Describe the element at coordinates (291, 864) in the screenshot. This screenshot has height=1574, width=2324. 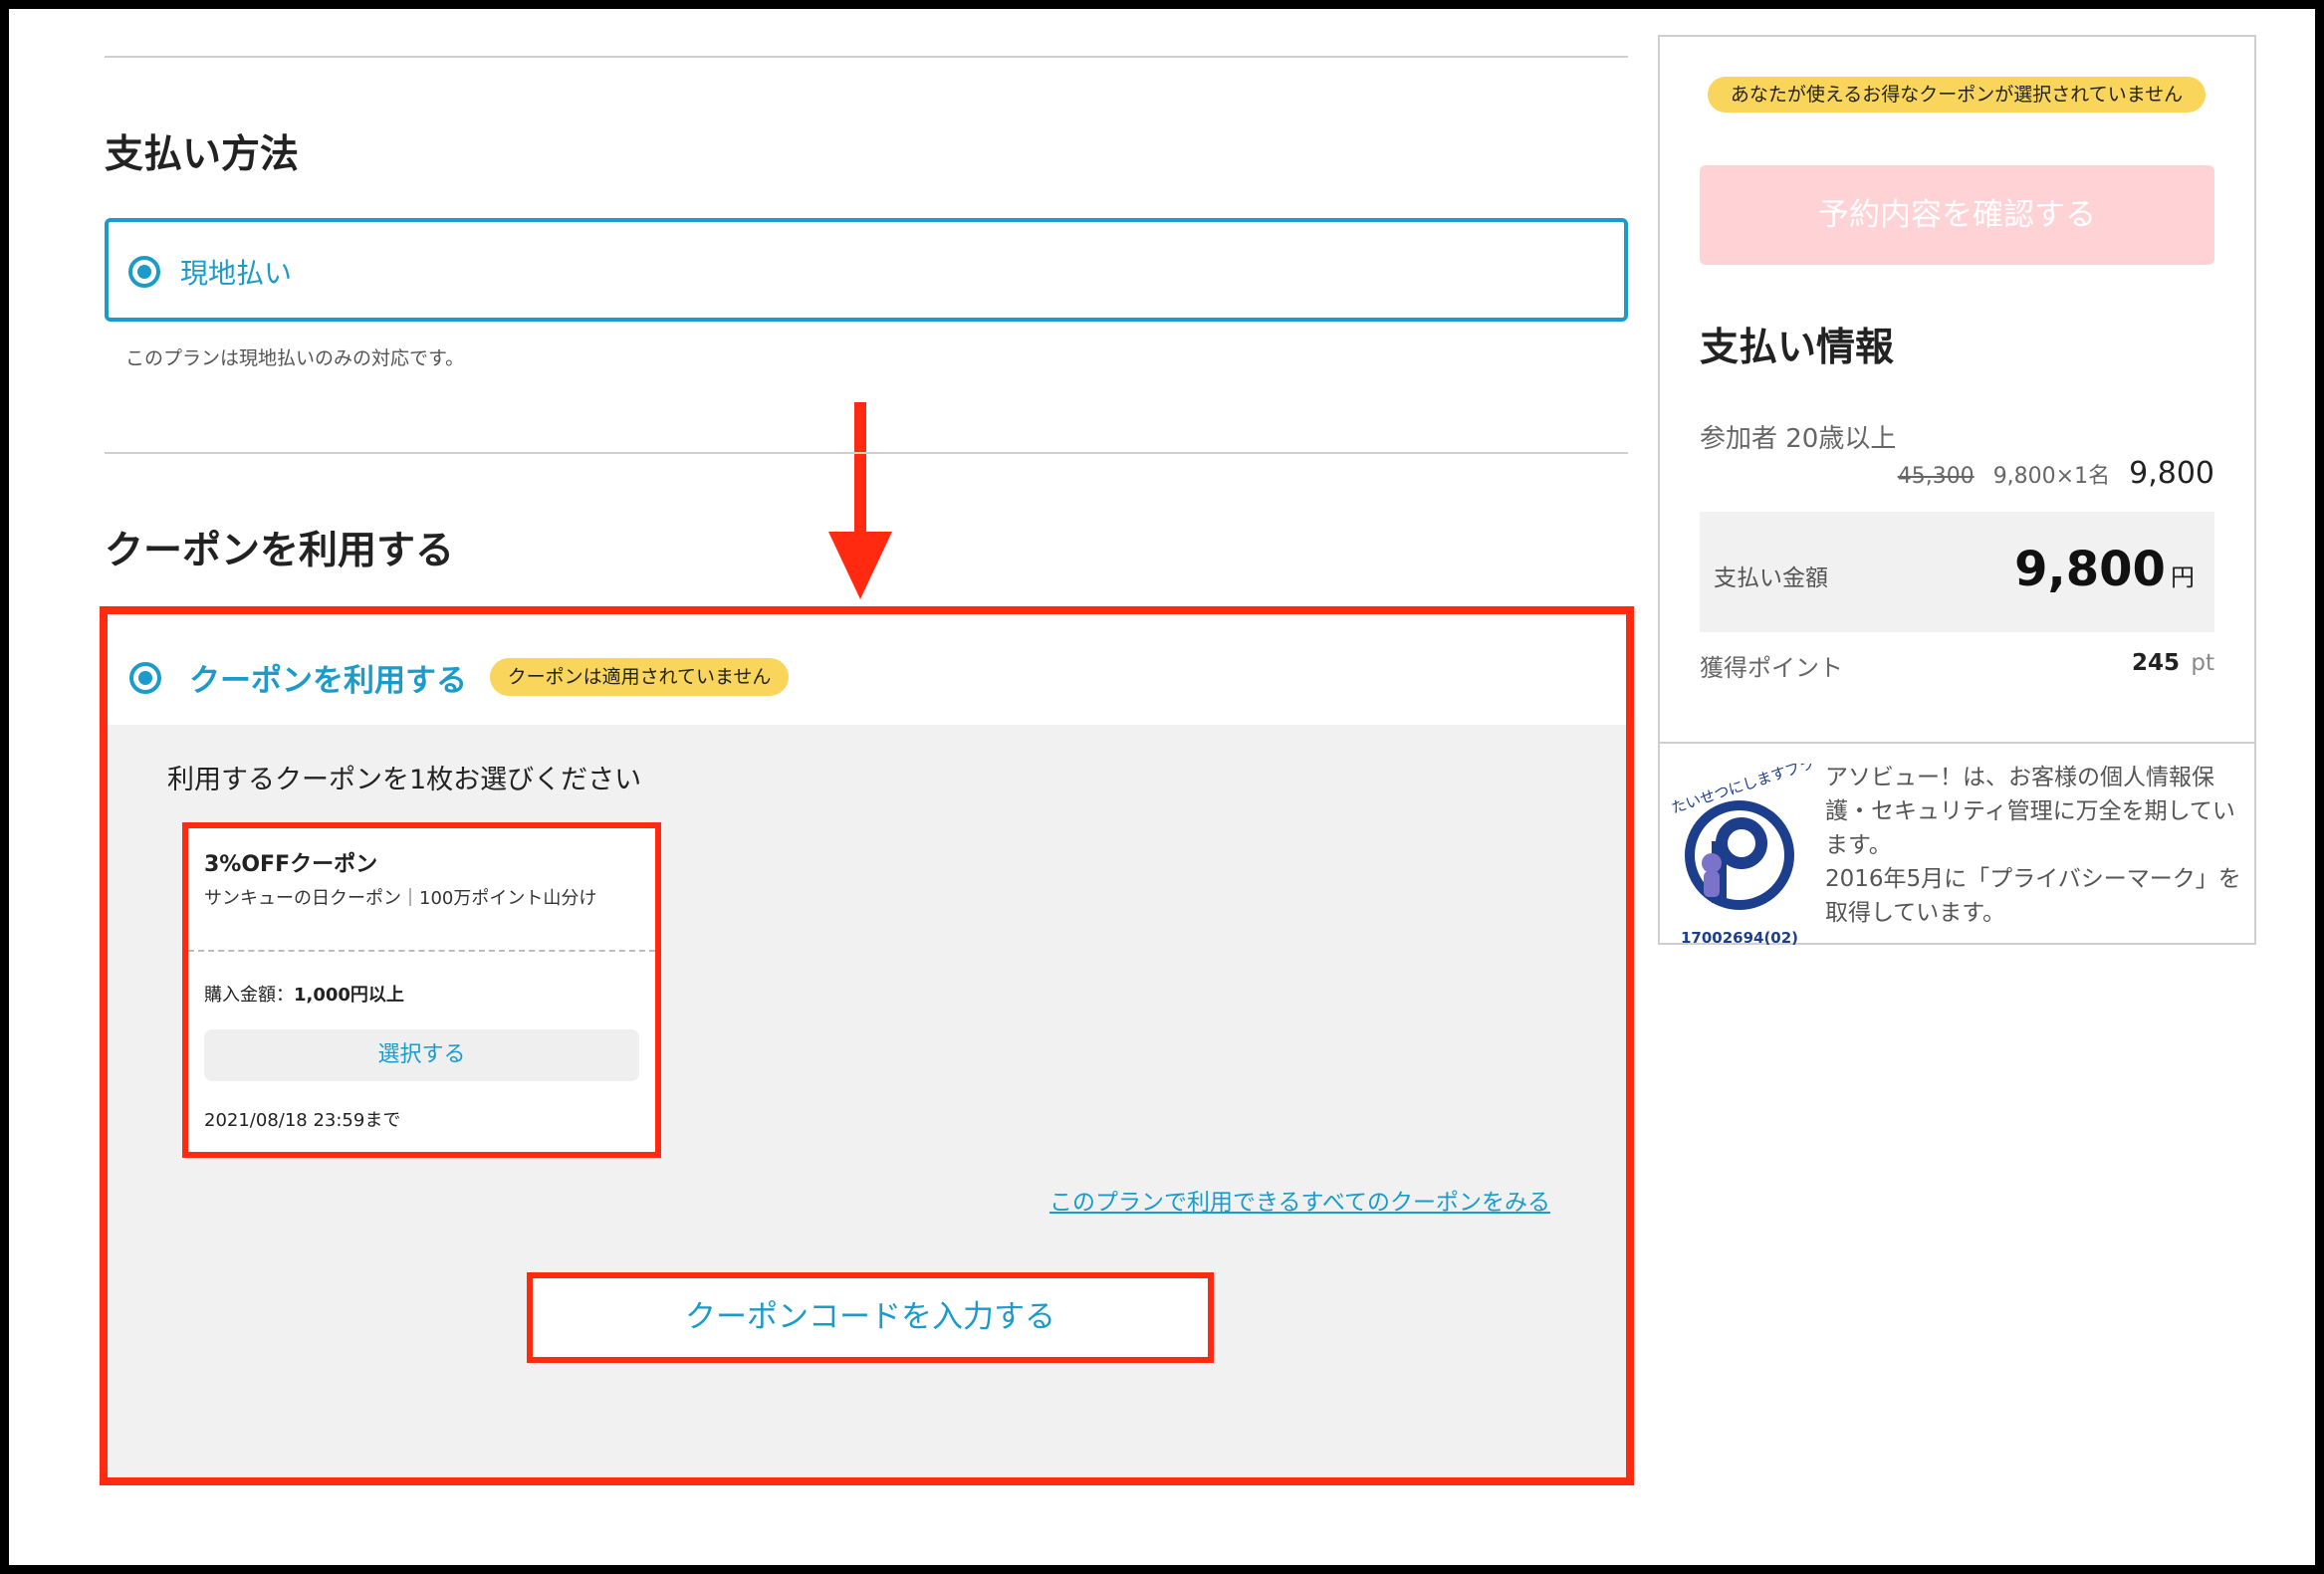
I see `coupon-card-title: 3%OFFクーポン` at that location.